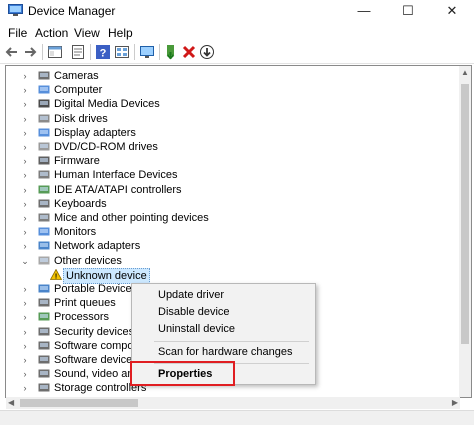 The width and height of the screenshot is (474, 425). I want to click on tree-item: › Digital Media Devices, so click(226, 104).